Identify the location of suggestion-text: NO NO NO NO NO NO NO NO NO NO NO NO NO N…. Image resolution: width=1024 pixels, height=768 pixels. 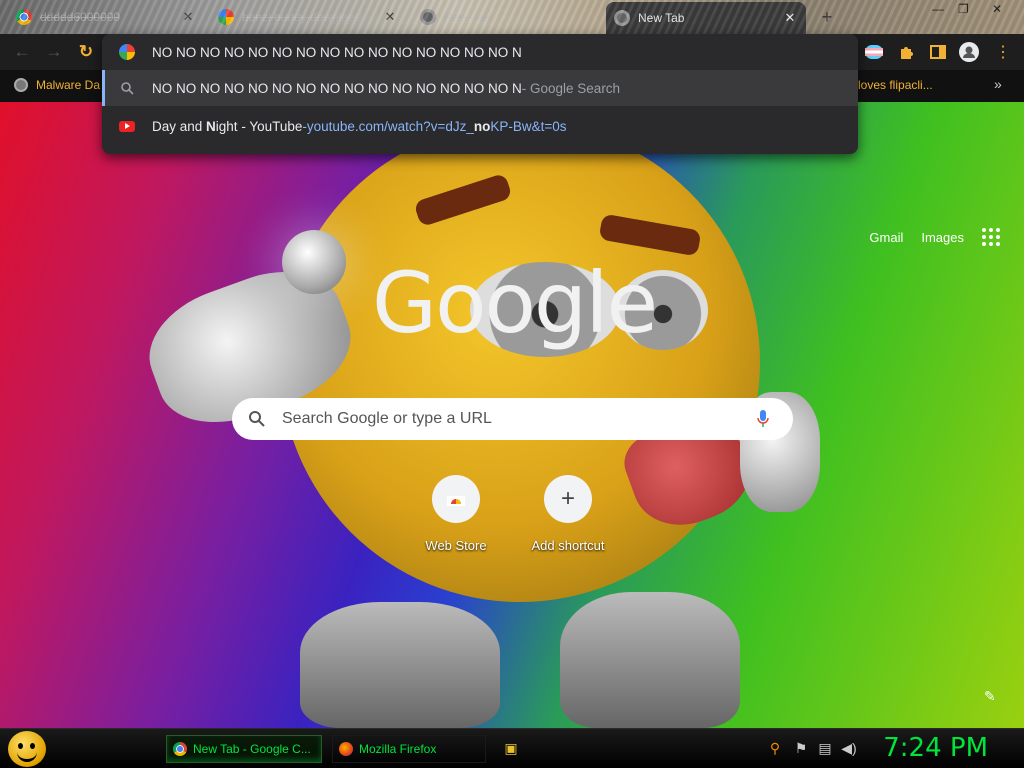
(337, 88).